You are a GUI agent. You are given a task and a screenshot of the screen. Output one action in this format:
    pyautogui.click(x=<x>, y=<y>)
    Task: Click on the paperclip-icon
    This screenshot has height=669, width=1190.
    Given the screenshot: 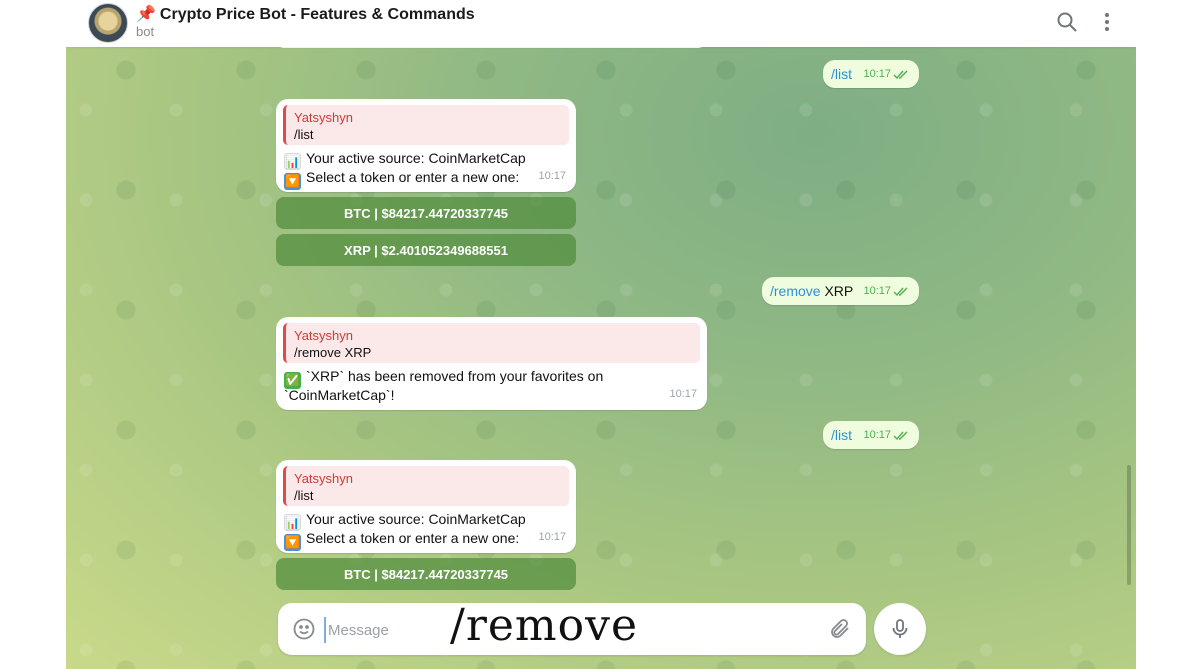 What is the action you would take?
    pyautogui.click(x=840, y=629)
    